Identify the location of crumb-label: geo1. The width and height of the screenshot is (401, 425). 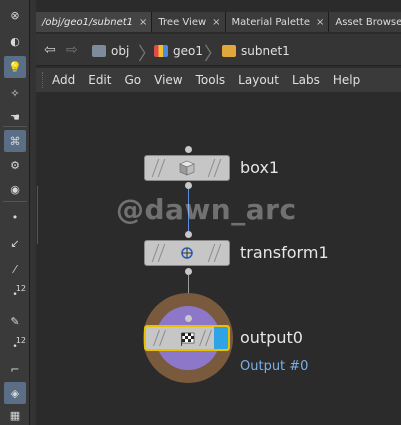
(188, 51).